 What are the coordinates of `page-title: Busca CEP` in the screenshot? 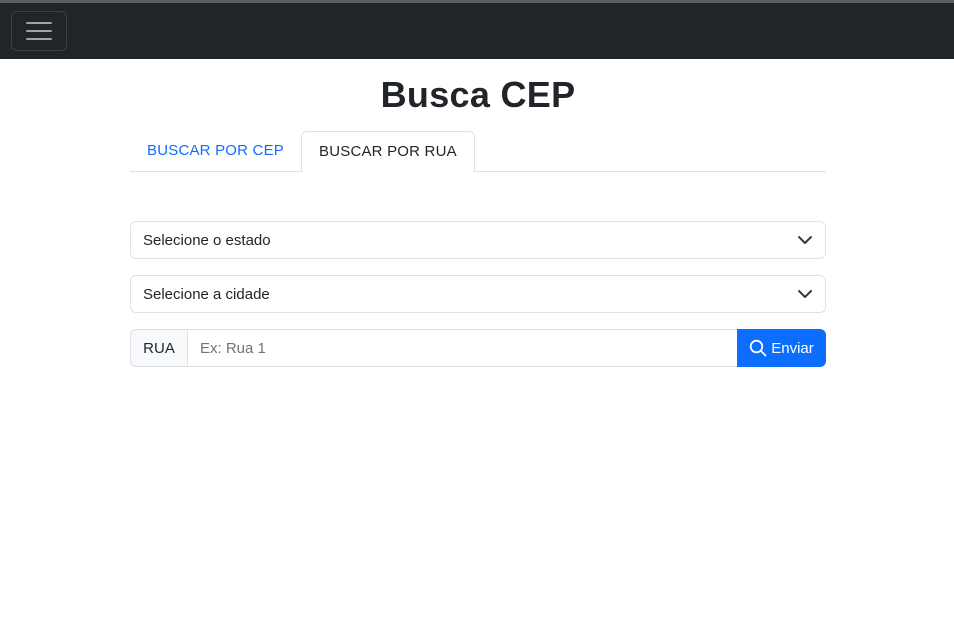 It's located at (478, 94).